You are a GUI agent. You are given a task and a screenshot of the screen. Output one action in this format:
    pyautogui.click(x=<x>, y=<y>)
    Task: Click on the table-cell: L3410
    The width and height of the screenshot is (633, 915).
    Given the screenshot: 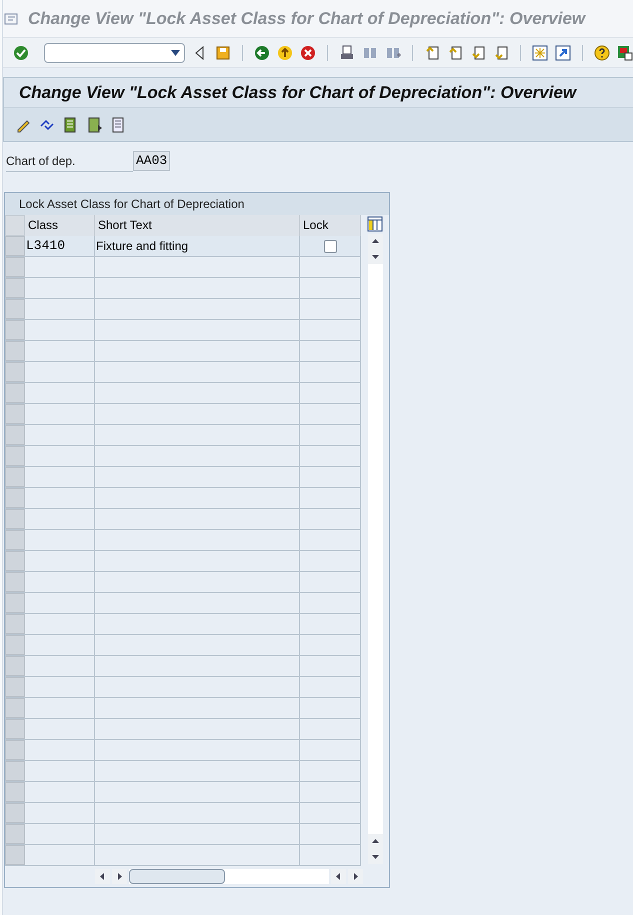 What is the action you would take?
    pyautogui.click(x=60, y=246)
    